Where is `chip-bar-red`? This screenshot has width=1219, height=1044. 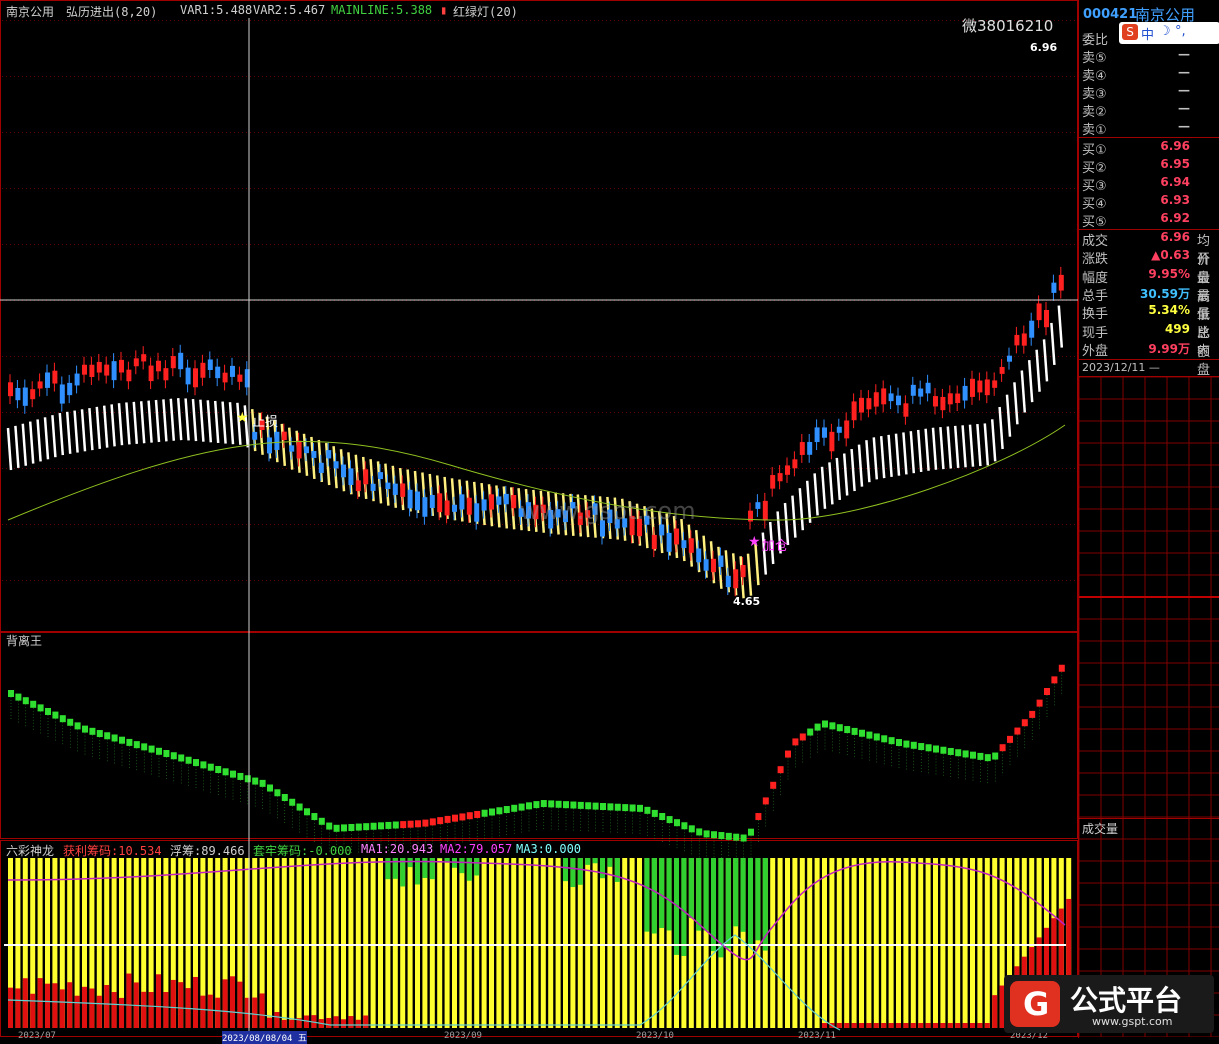 chip-bar-red is located at coordinates (84, 1007).